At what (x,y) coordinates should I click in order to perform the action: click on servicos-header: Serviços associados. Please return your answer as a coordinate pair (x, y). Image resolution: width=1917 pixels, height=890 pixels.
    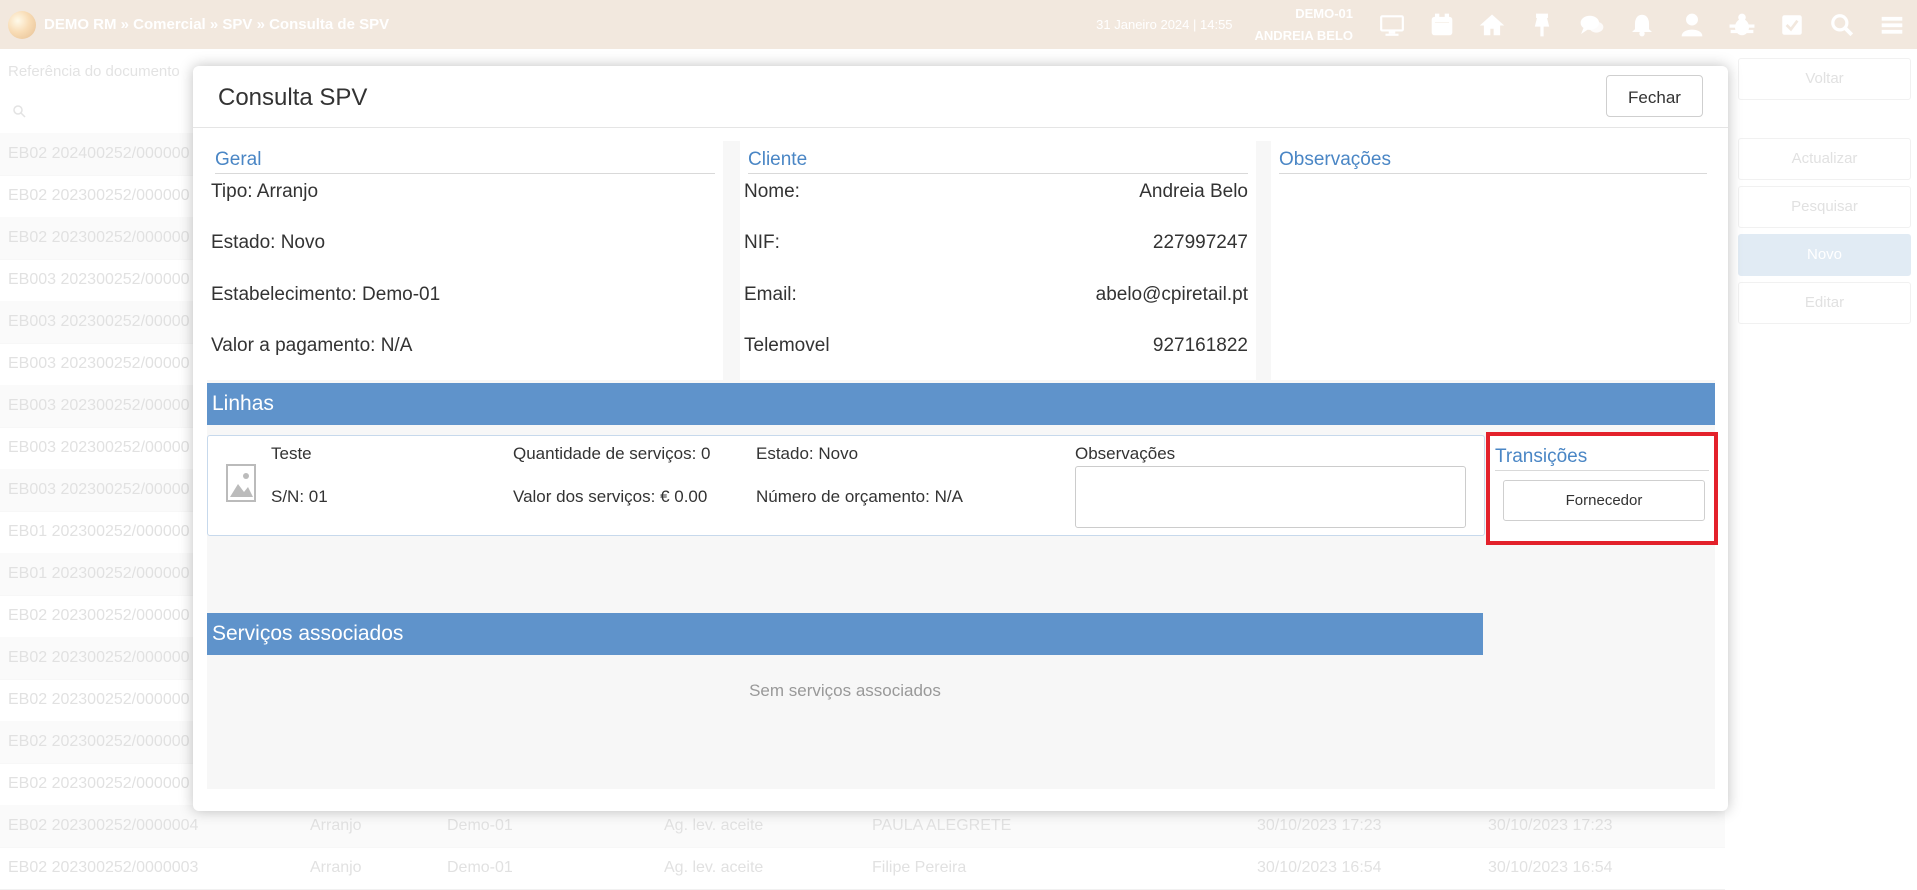
    Looking at the image, I should click on (845, 634).